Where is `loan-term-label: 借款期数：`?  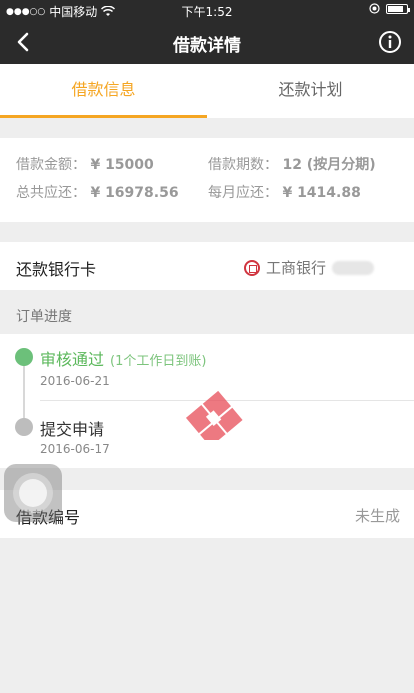
loan-term-label: 借款期数： is located at coordinates (243, 165).